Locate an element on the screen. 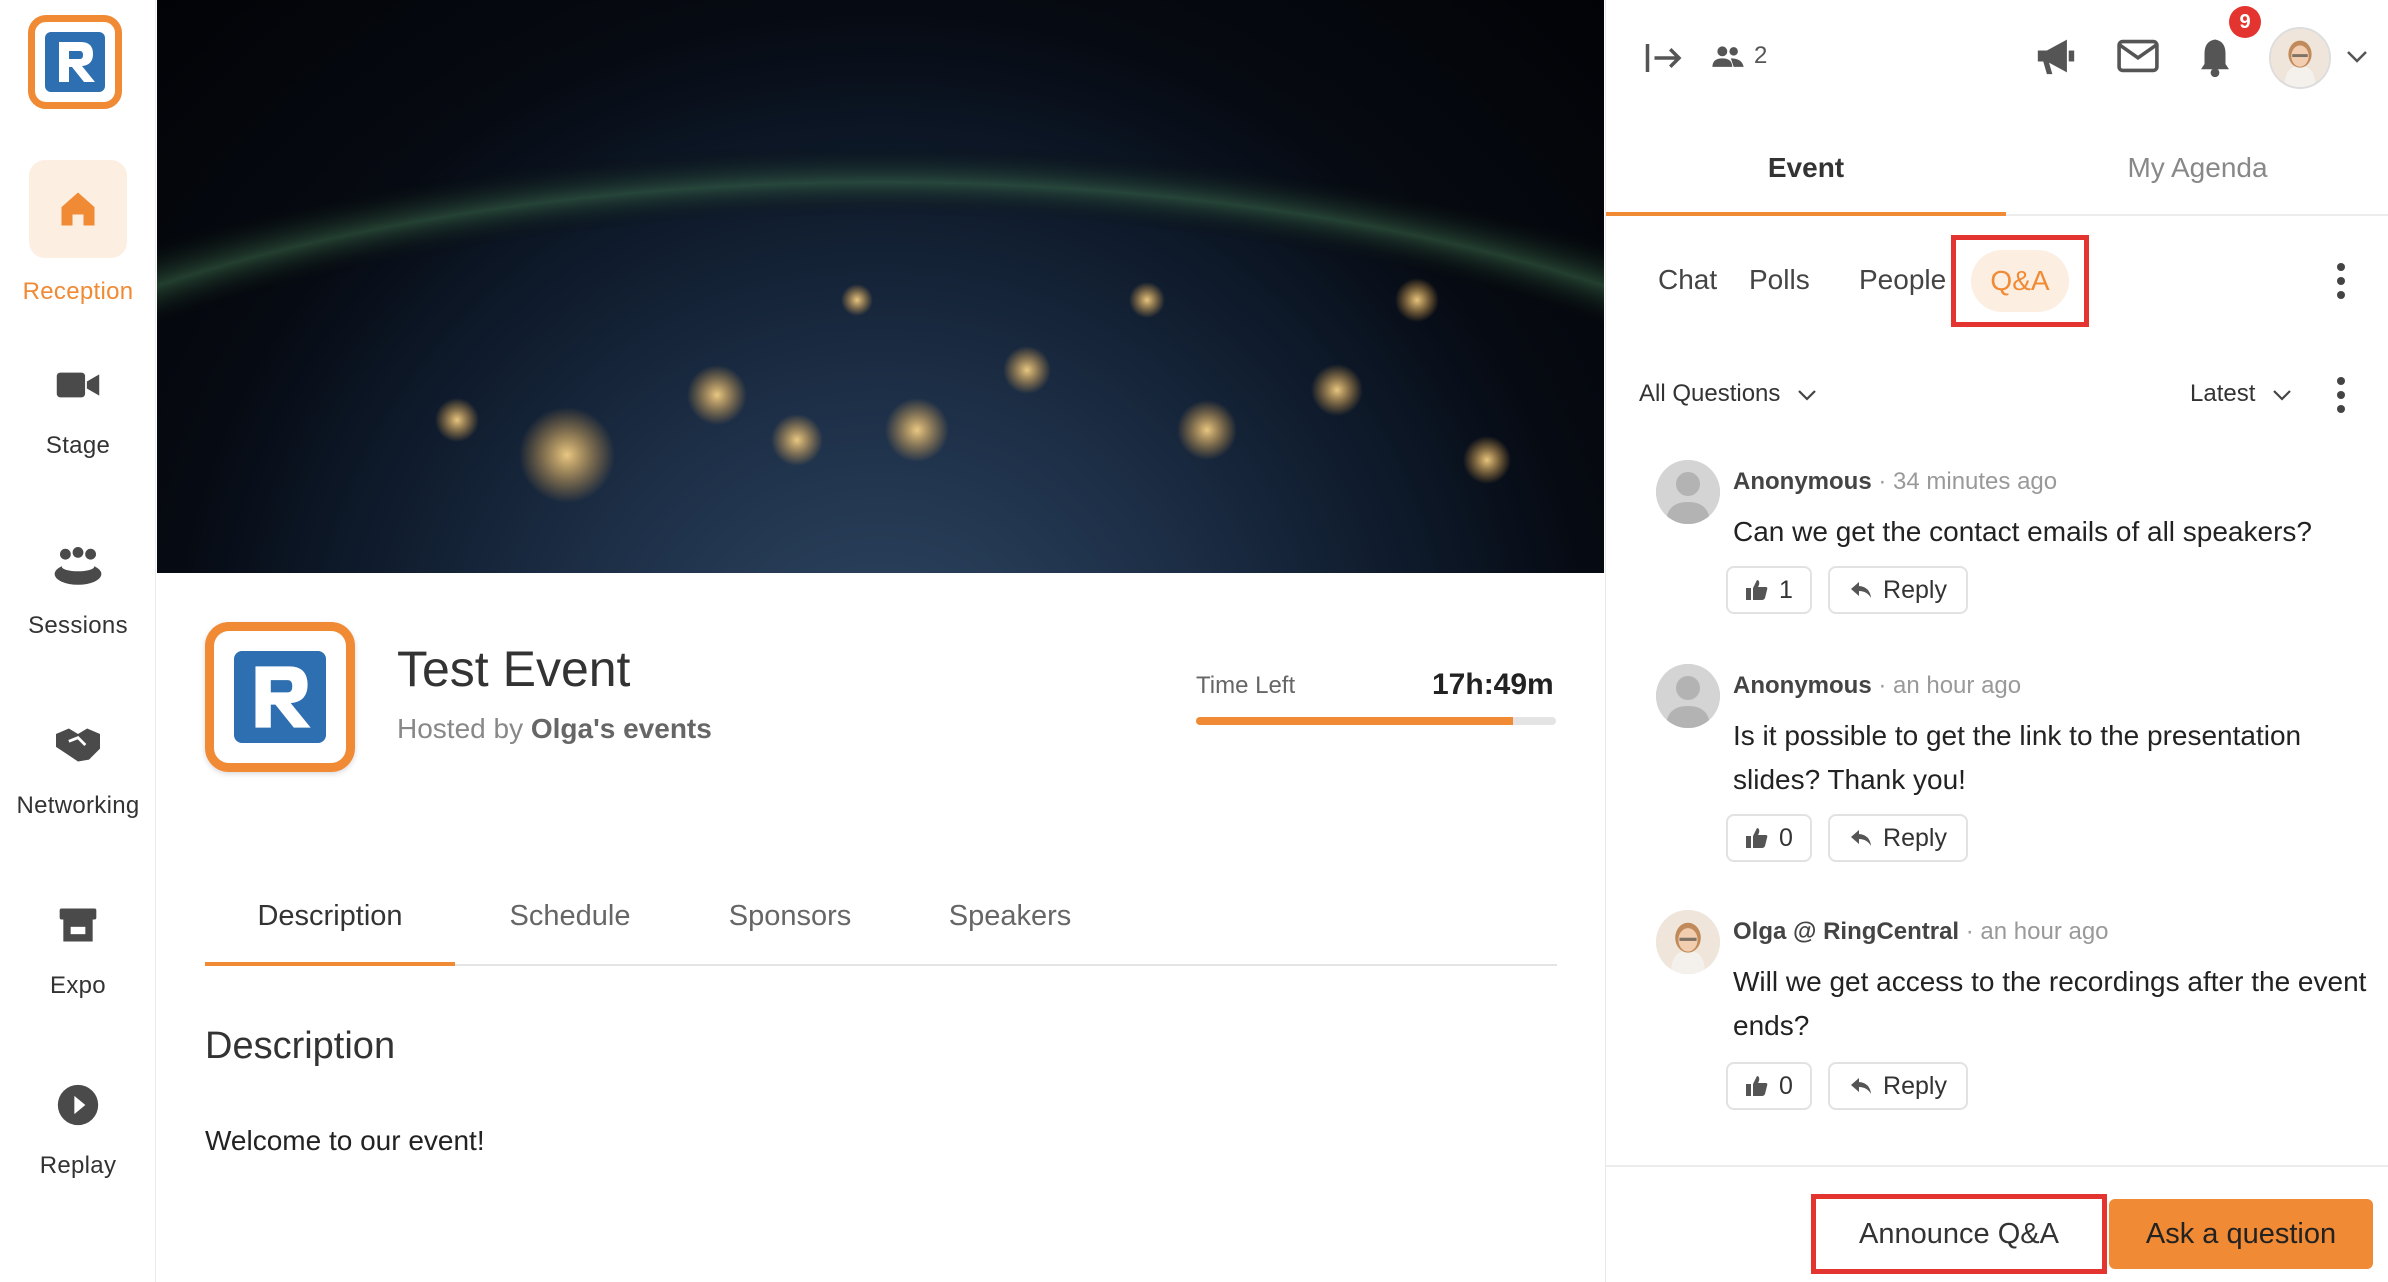  like-count: 1 is located at coordinates (1786, 589).